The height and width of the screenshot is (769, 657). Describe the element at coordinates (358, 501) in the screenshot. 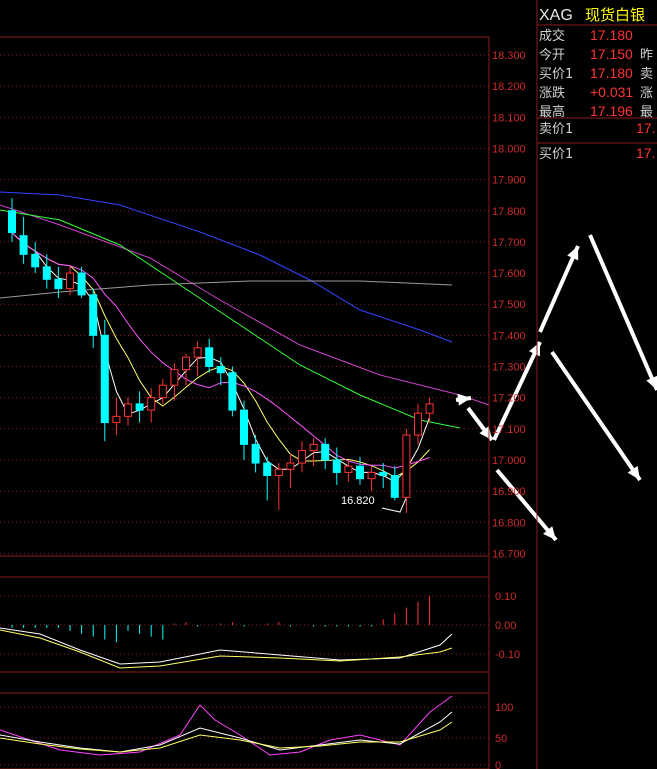

I see `low-price-annotation: 16.820` at that location.